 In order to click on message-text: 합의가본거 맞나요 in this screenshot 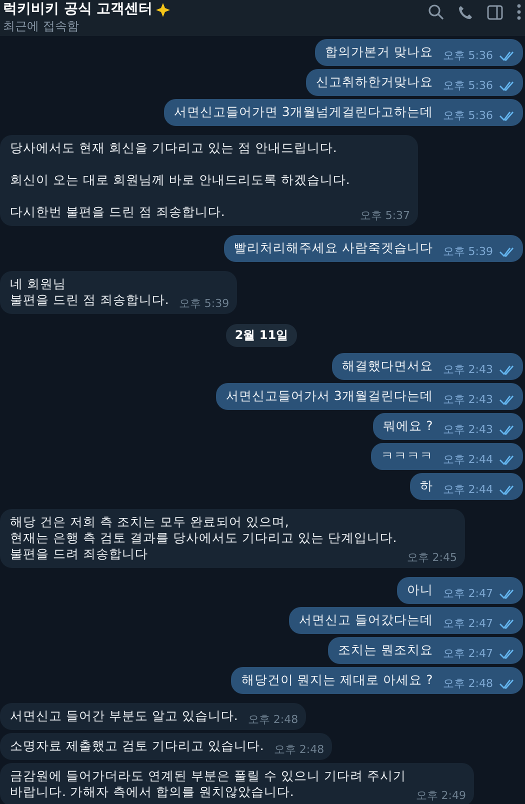, I will do `click(378, 52)`.